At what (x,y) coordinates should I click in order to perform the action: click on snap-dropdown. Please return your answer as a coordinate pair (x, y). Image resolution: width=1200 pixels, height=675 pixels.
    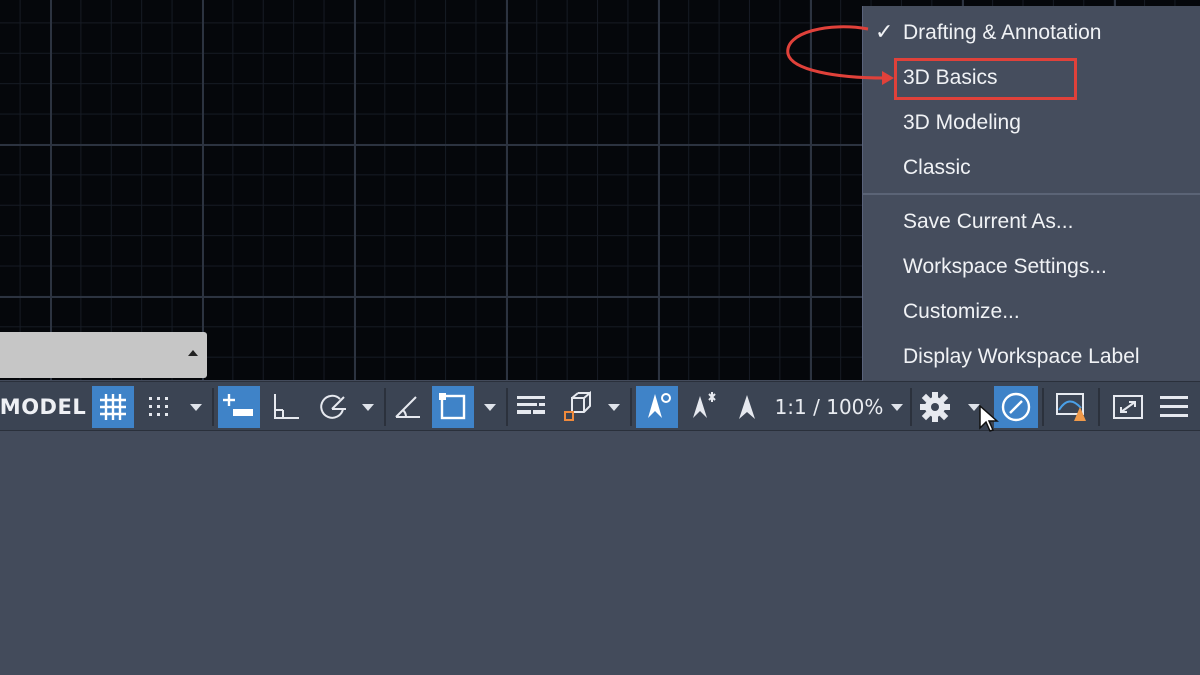
    Looking at the image, I should click on (196, 407).